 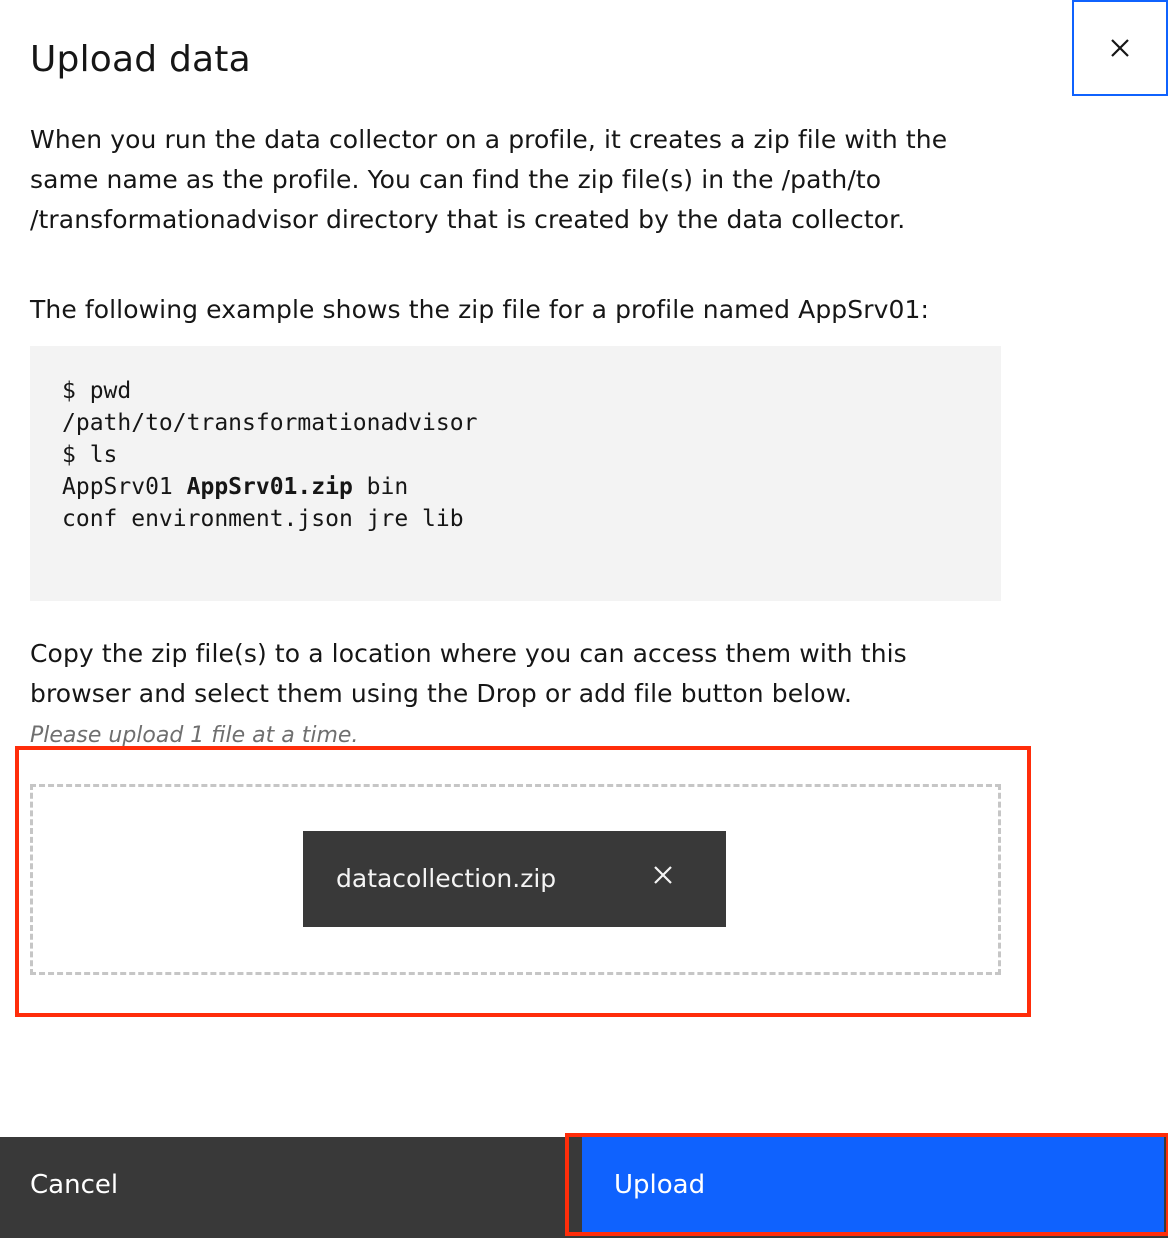 I want to click on cancel-label: Cancel, so click(x=74, y=1185).